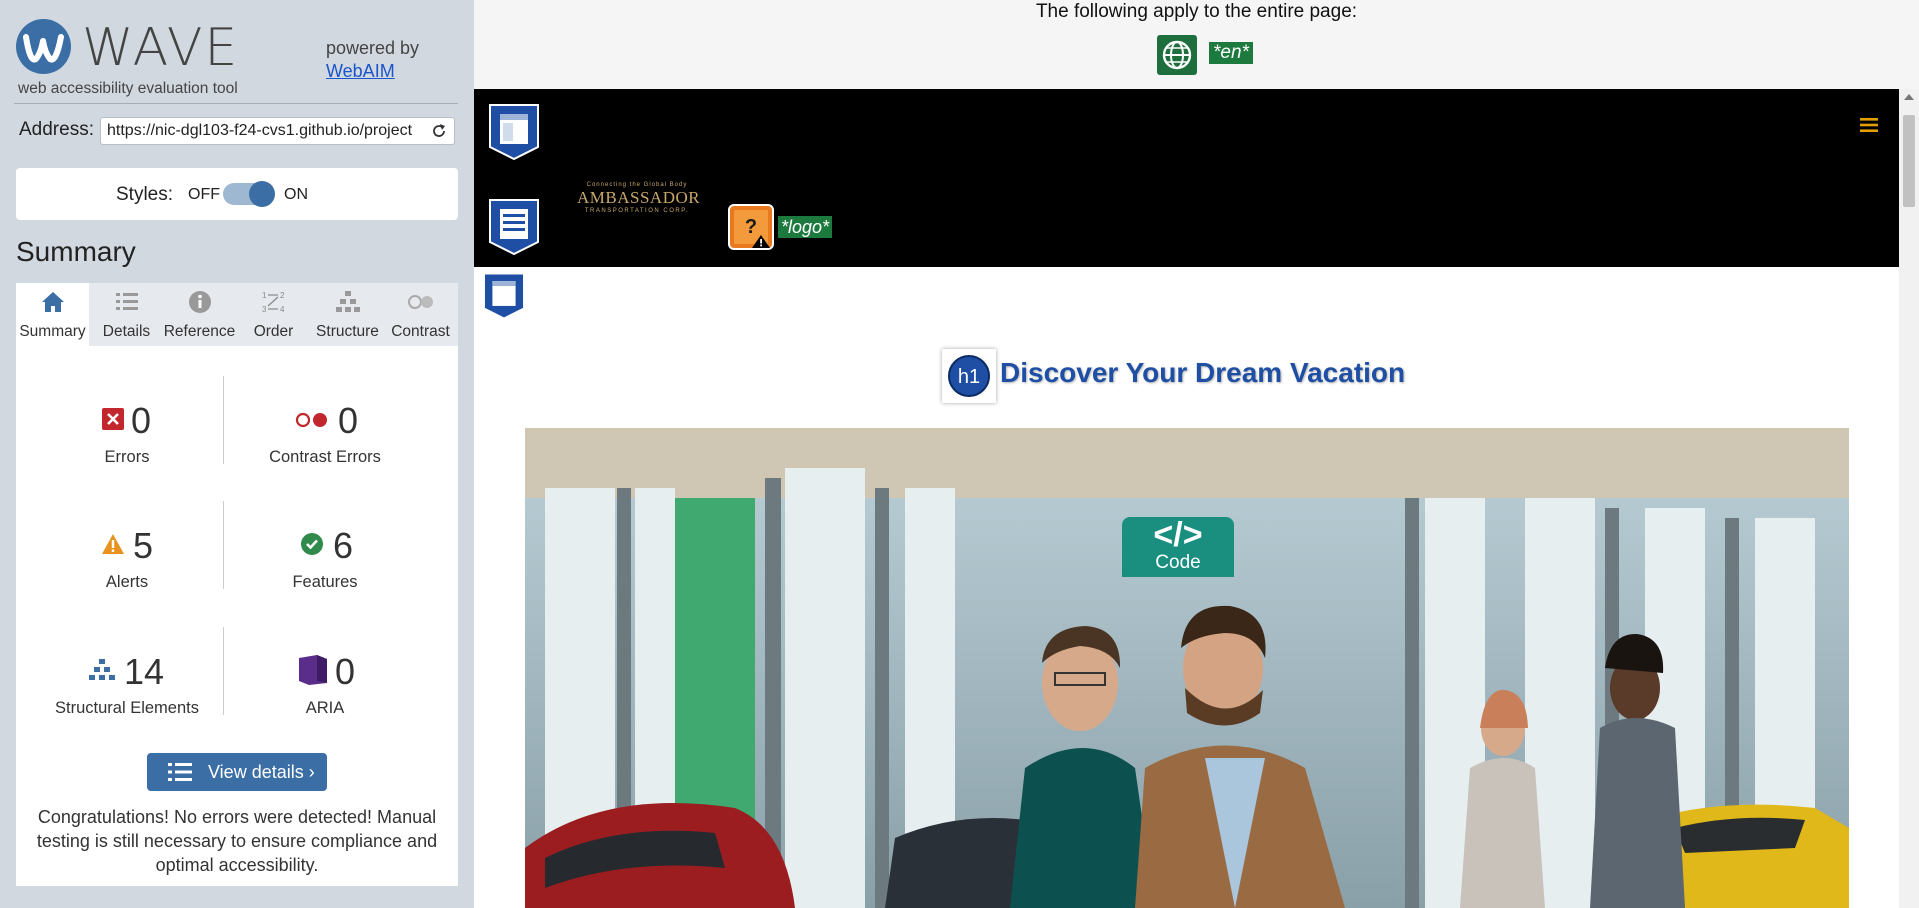 The height and width of the screenshot is (908, 1919). Describe the element at coordinates (311, 420) in the screenshot. I see `contrast-error-icon` at that location.